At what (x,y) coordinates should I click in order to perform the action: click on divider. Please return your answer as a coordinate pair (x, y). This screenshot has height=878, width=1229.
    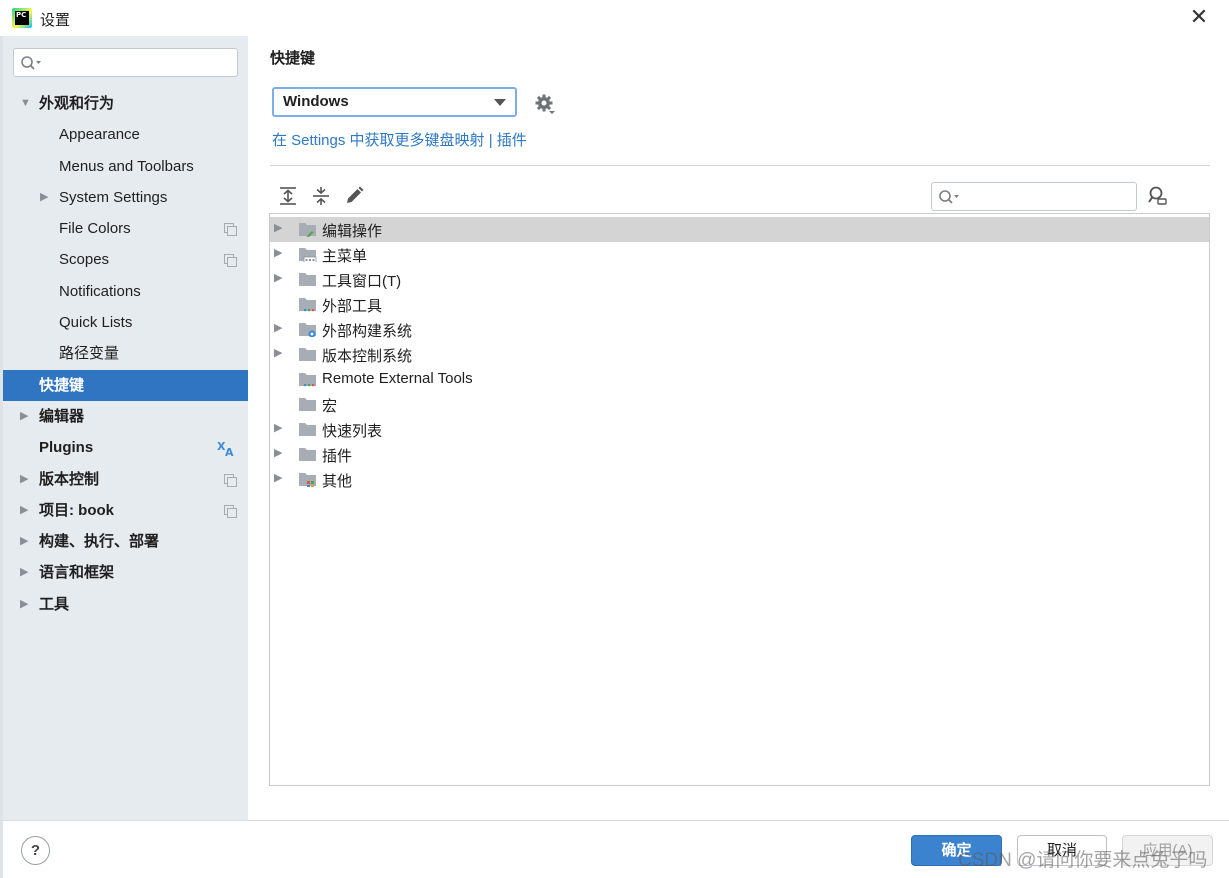
    Looking at the image, I should click on (740, 165).